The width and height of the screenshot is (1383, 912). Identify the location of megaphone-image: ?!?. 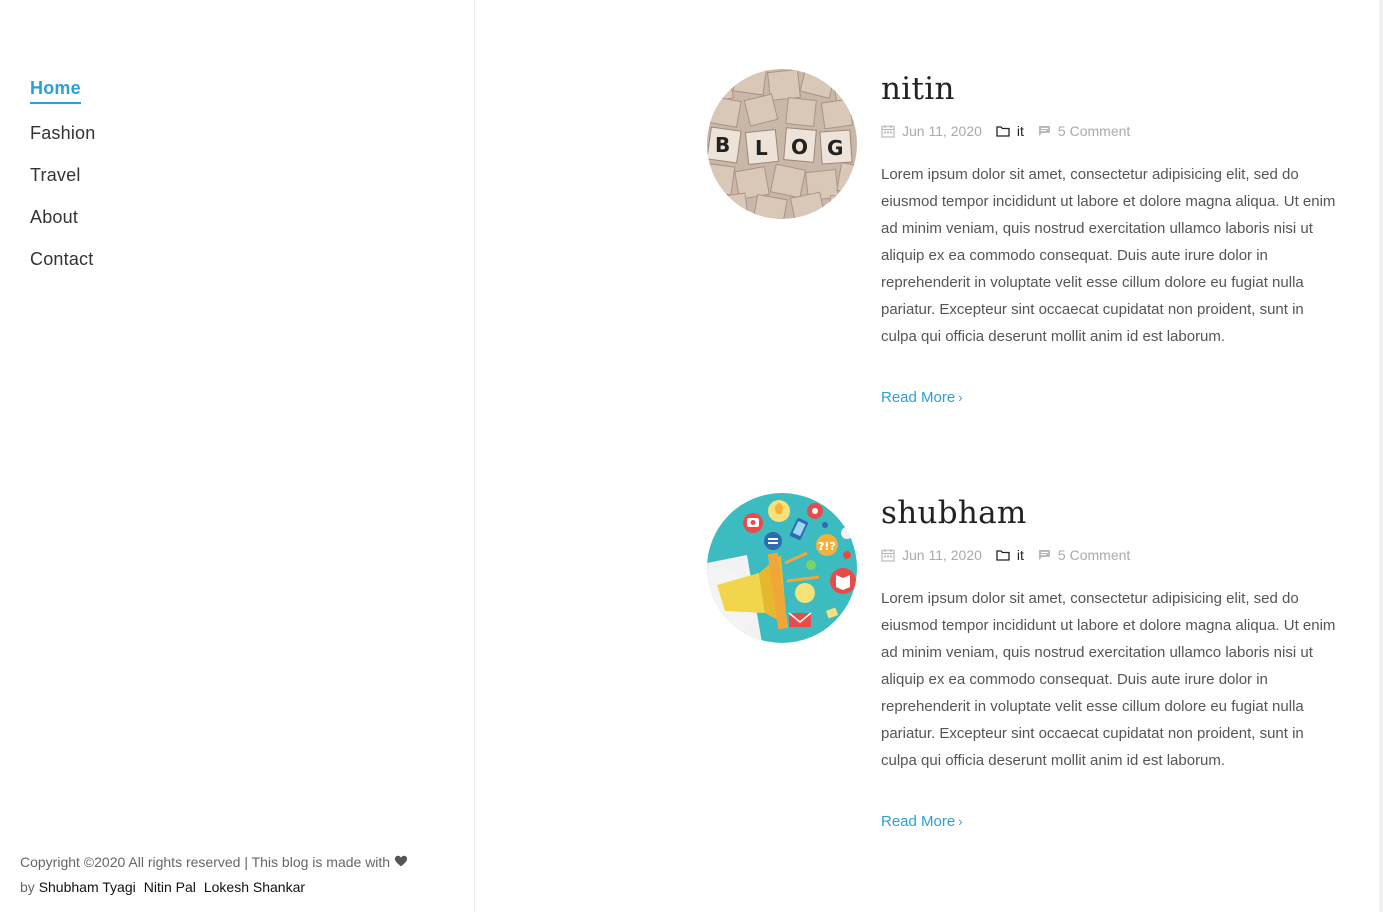
(782, 568).